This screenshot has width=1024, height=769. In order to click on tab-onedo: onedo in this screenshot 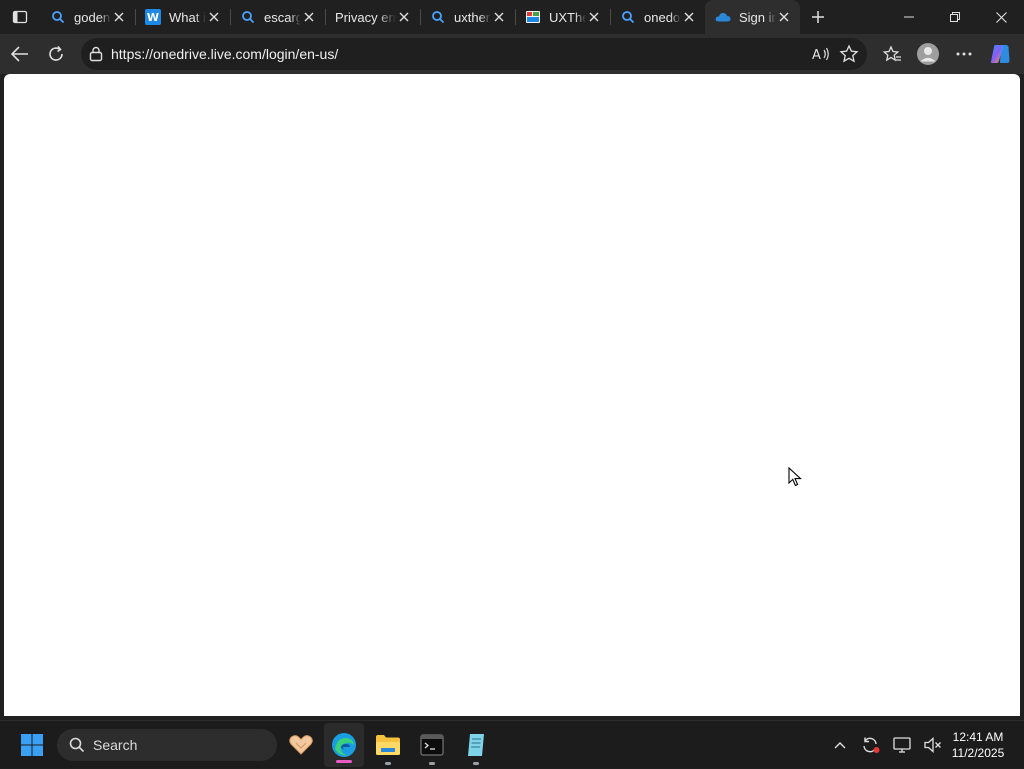, I will do `click(657, 17)`.